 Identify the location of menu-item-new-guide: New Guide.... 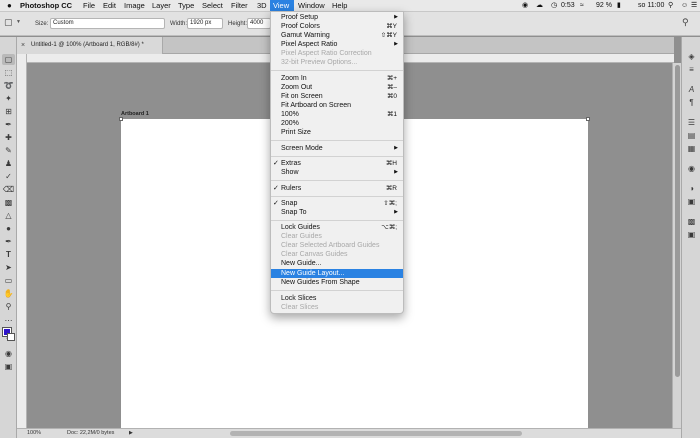
(337, 263).